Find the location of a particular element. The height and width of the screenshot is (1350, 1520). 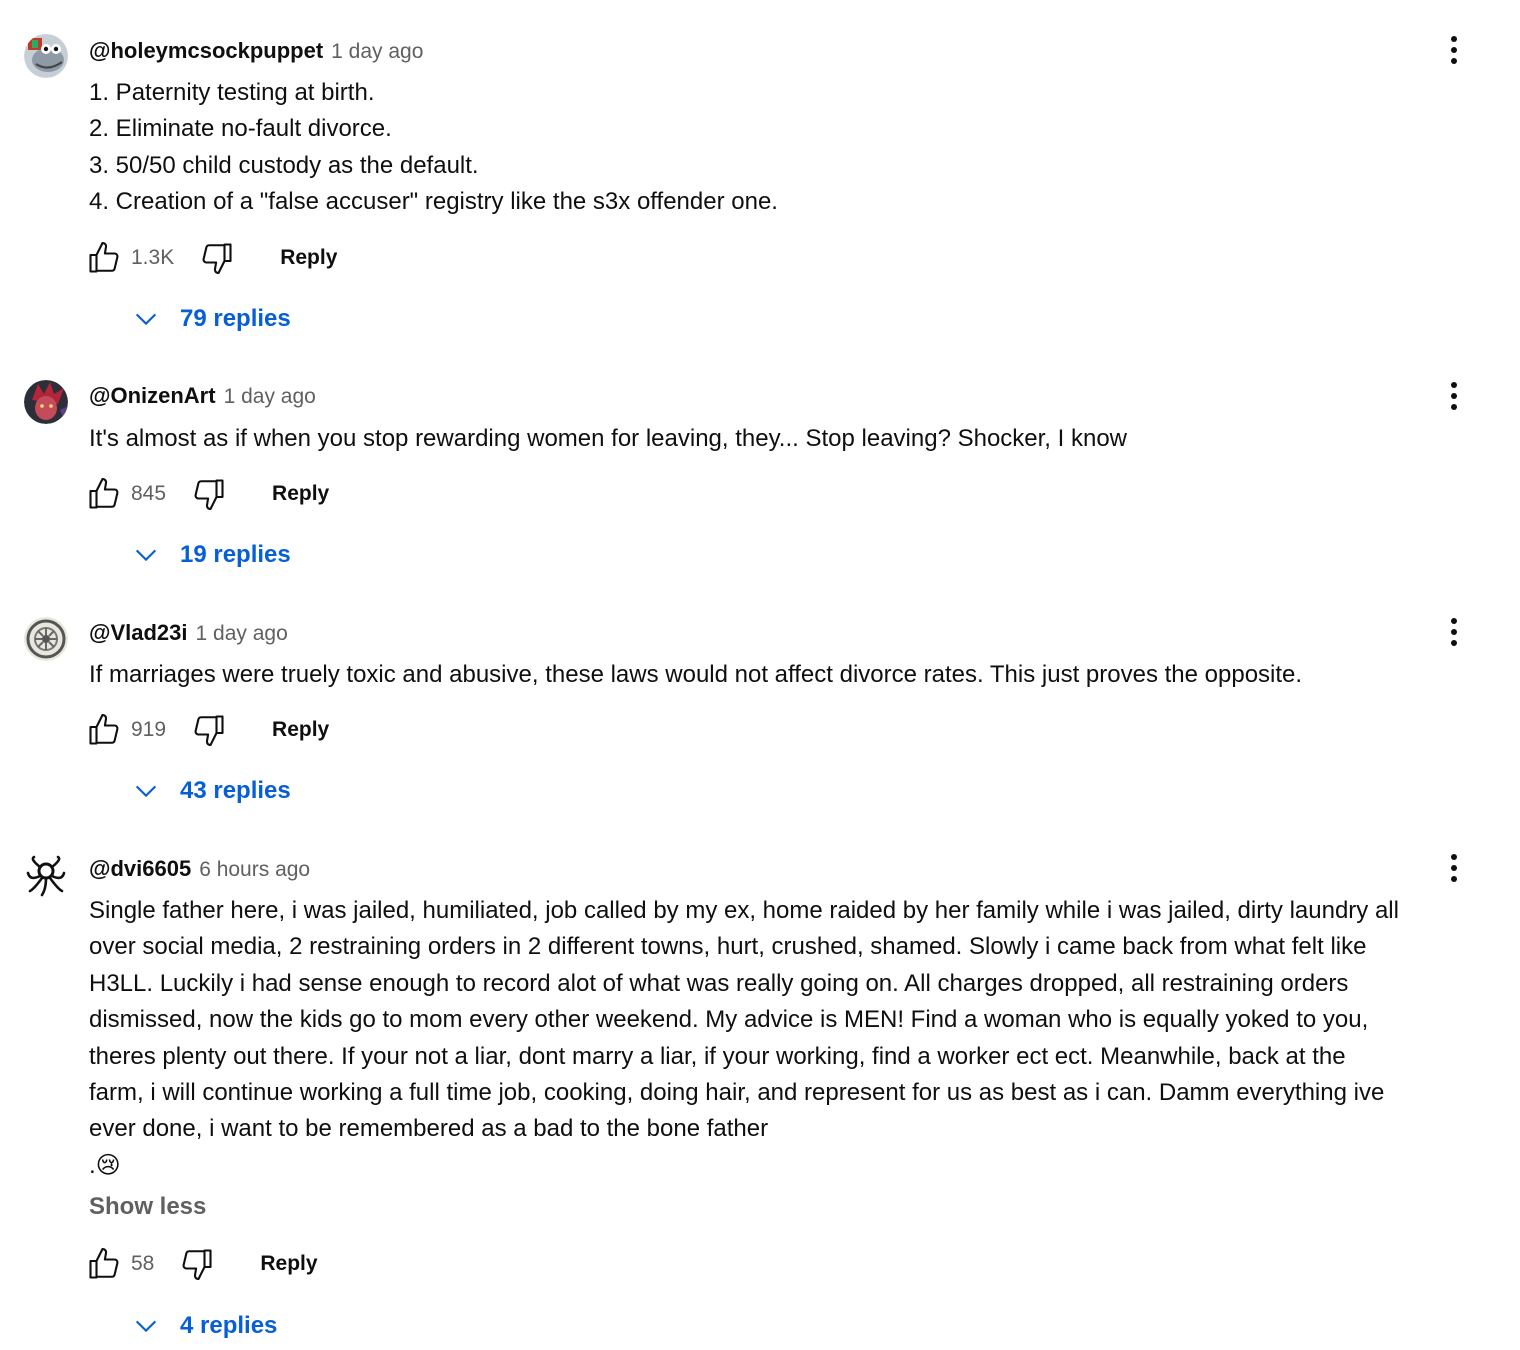

replies-count: 19 replies is located at coordinates (235, 555).